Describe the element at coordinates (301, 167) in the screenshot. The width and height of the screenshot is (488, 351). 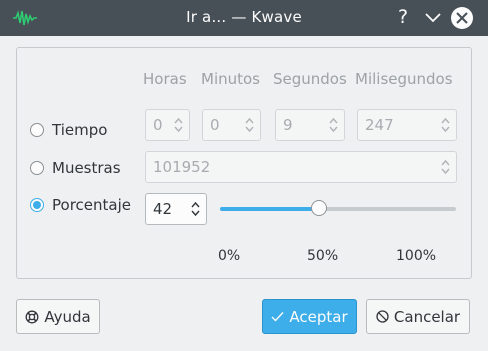
I see `samples-spinbox: 101952` at that location.